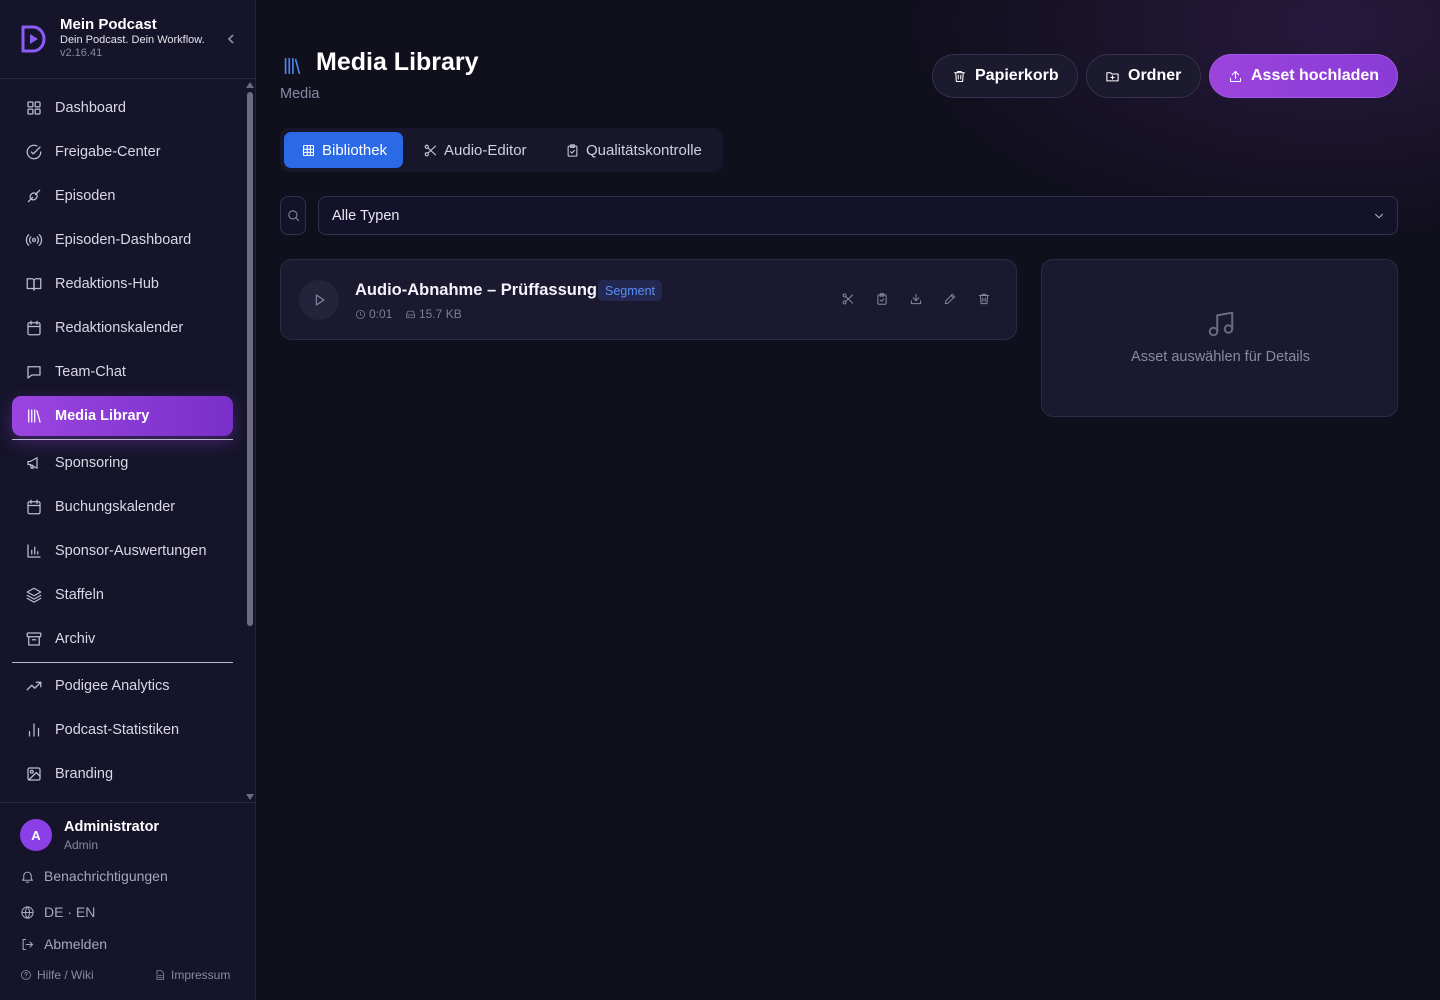 Image resolution: width=1440 pixels, height=1000 pixels. What do you see at coordinates (92, 463) in the screenshot?
I see `sidebar-item-label: Sponsoring` at bounding box center [92, 463].